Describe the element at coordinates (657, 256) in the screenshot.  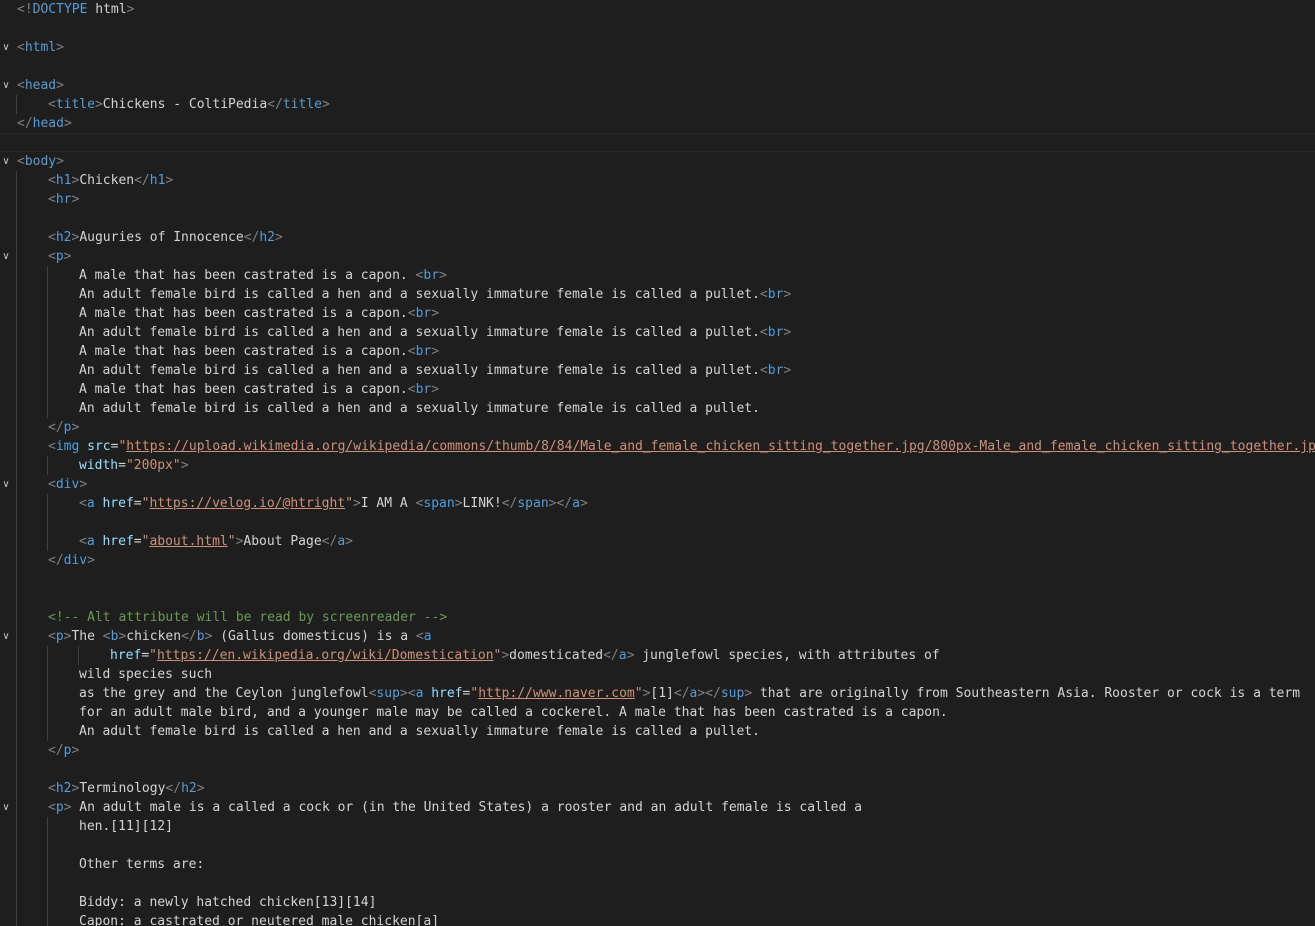
I see `code-line: ∨ <p>` at that location.